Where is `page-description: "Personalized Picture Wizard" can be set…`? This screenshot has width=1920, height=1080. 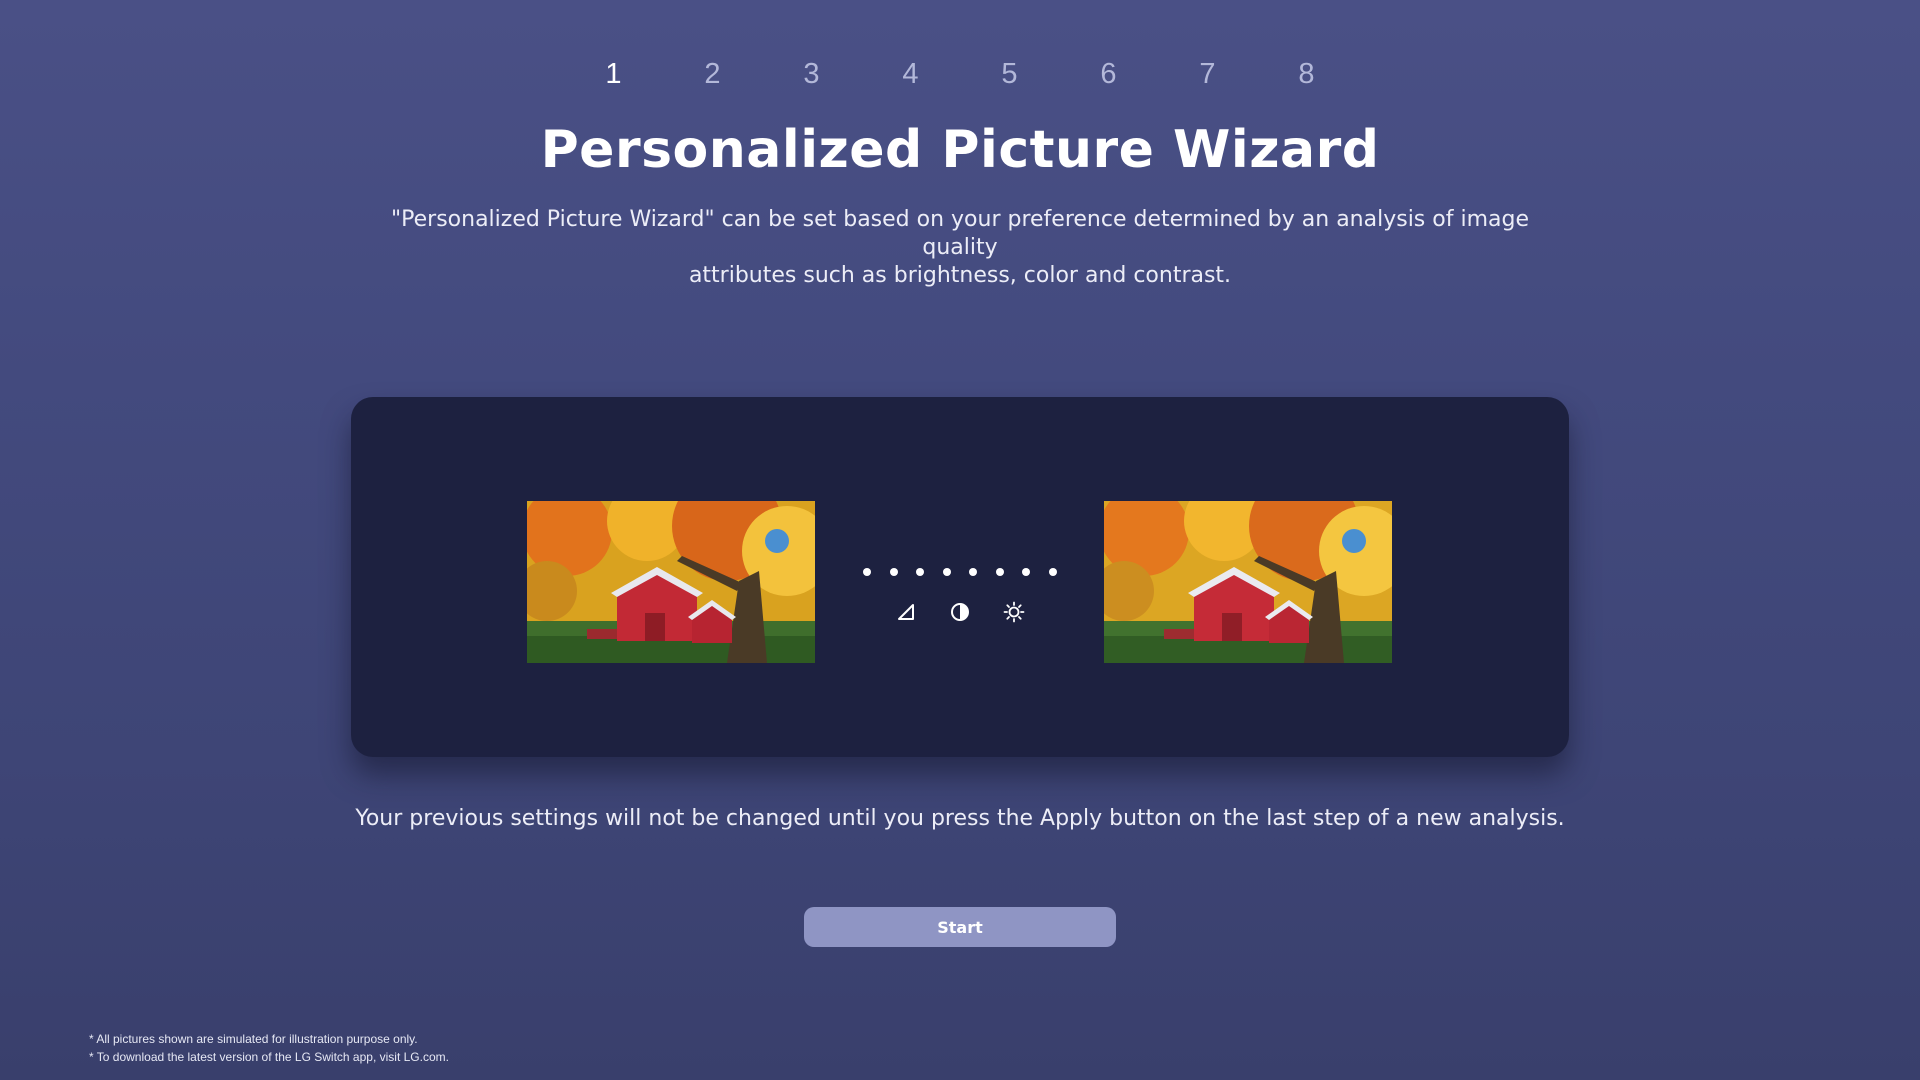
page-description: "Personalized Picture Wizard" can be set… is located at coordinates (960, 248).